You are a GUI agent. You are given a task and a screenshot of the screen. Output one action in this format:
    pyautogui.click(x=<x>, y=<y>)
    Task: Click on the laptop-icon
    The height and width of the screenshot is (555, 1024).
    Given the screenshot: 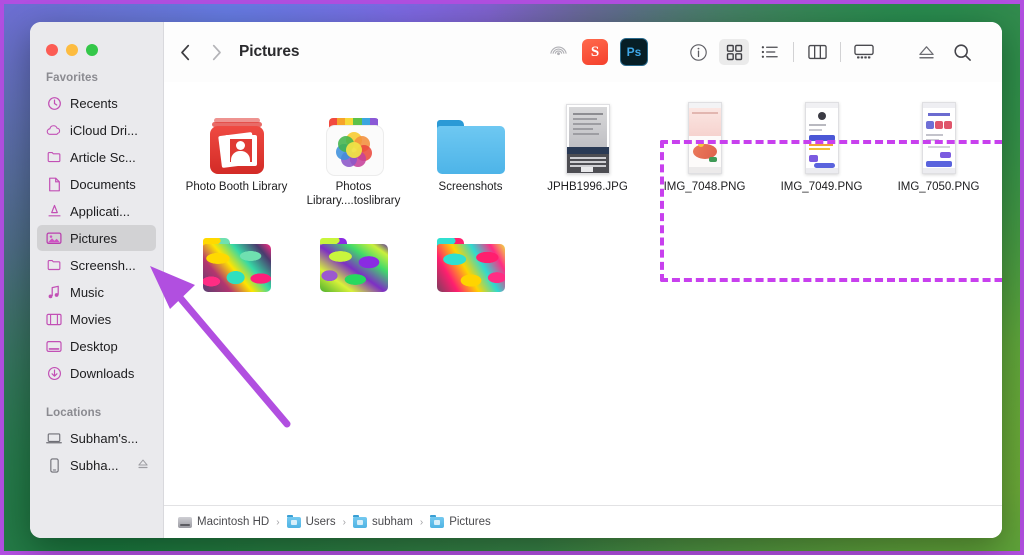 What is the action you would take?
    pyautogui.click(x=54, y=438)
    